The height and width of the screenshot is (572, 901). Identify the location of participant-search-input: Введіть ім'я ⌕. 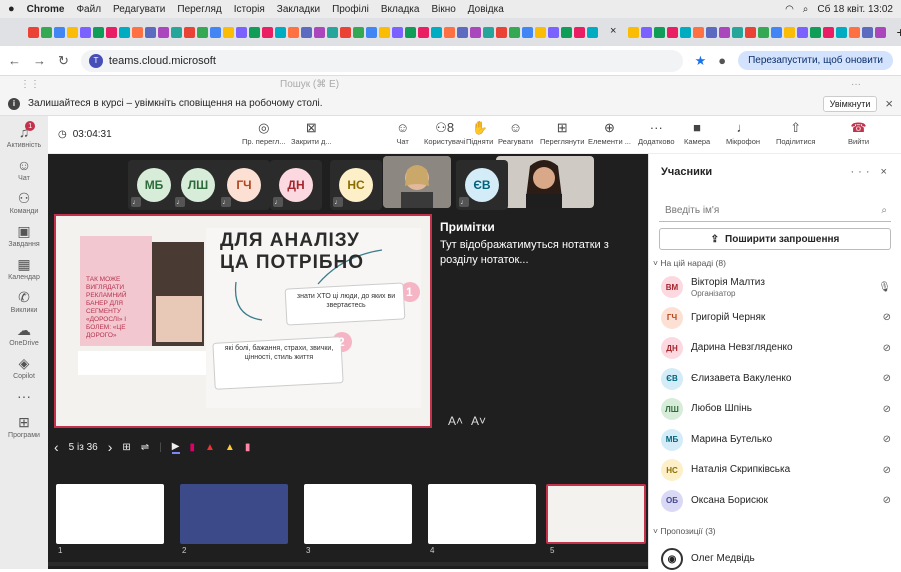
(775, 211).